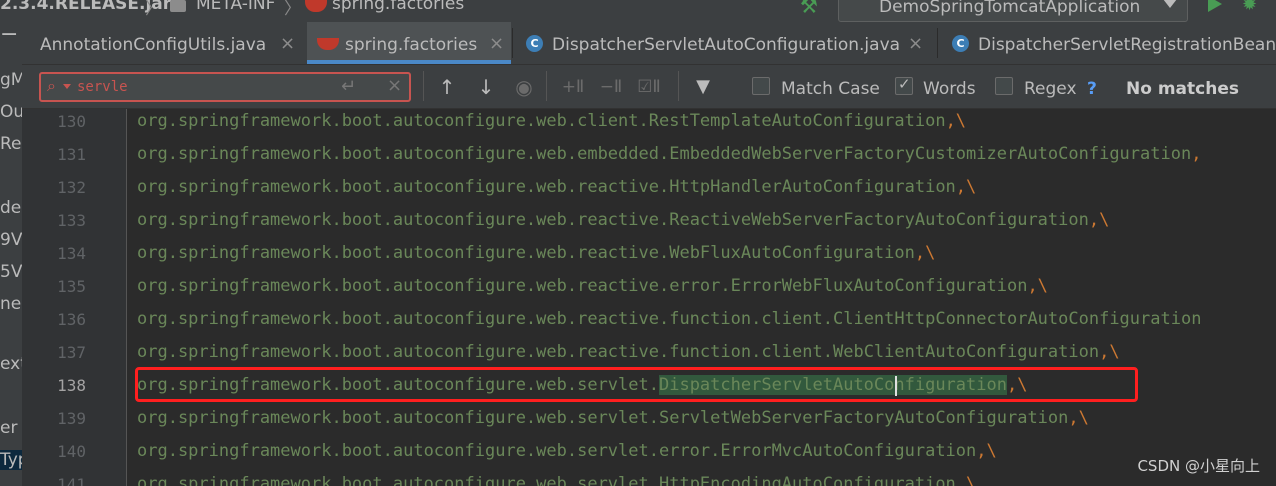  I want to click on line-number: 131, so click(71, 154).